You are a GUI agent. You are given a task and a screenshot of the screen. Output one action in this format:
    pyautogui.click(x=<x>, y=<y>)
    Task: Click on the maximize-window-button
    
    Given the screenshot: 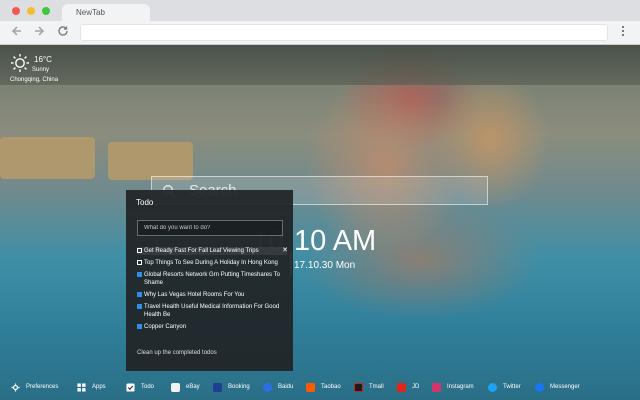 What is the action you would take?
    pyautogui.click(x=46, y=11)
    